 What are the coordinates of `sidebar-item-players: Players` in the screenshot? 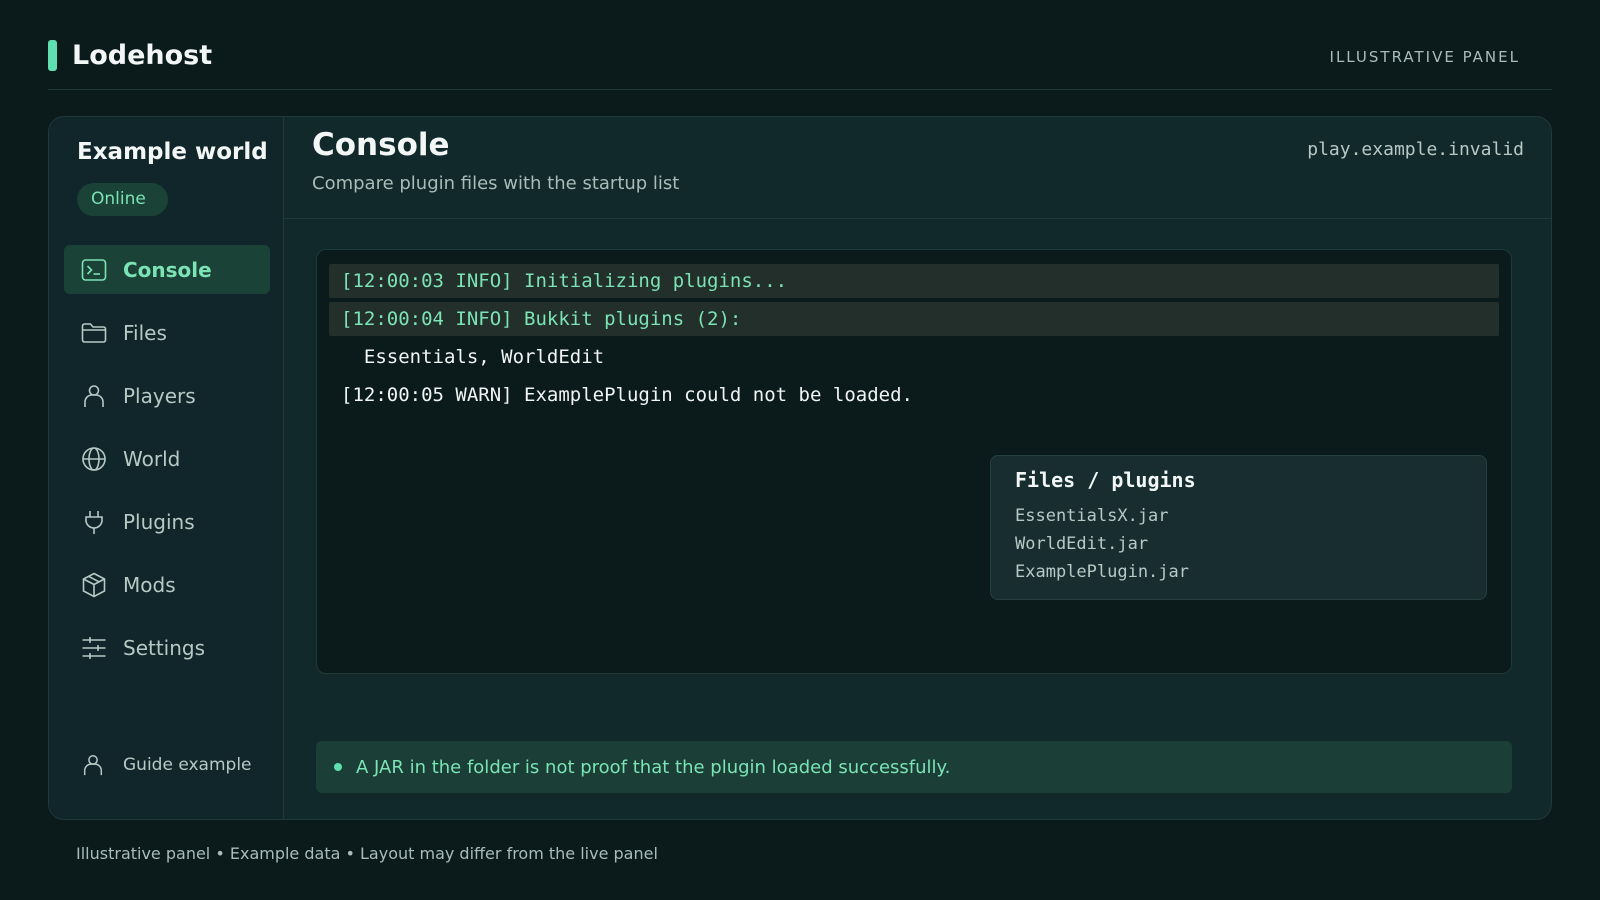 It's located at (167, 395).